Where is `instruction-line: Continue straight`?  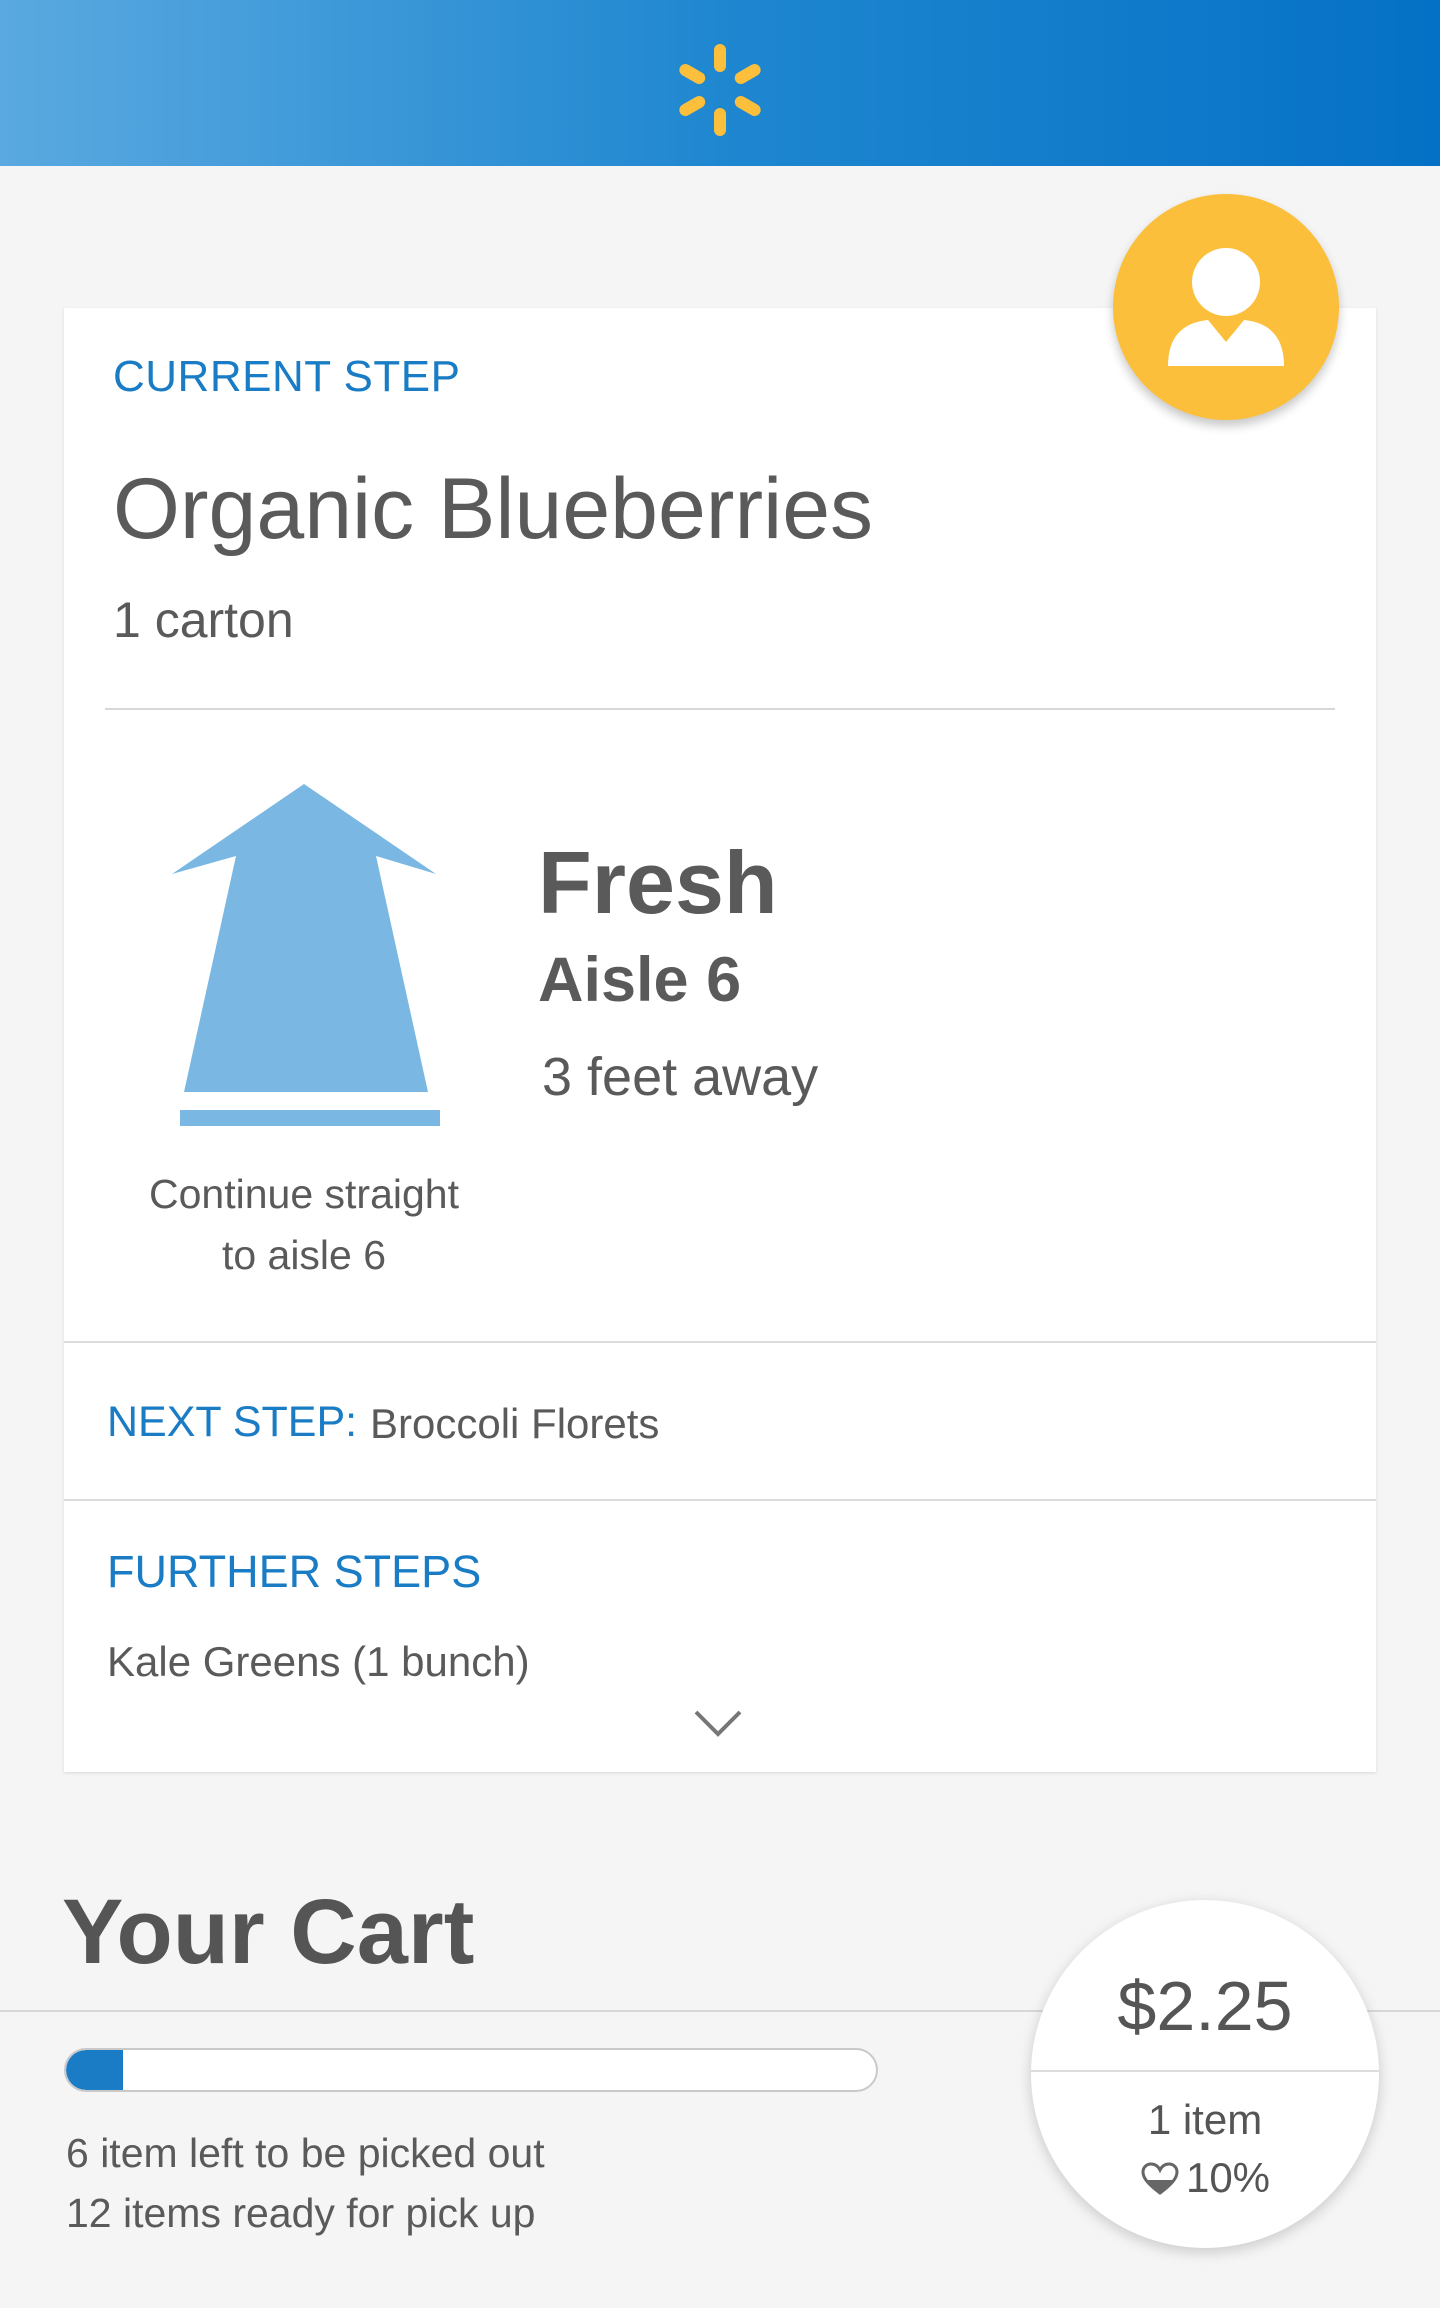 instruction-line: Continue straight is located at coordinates (304, 1194).